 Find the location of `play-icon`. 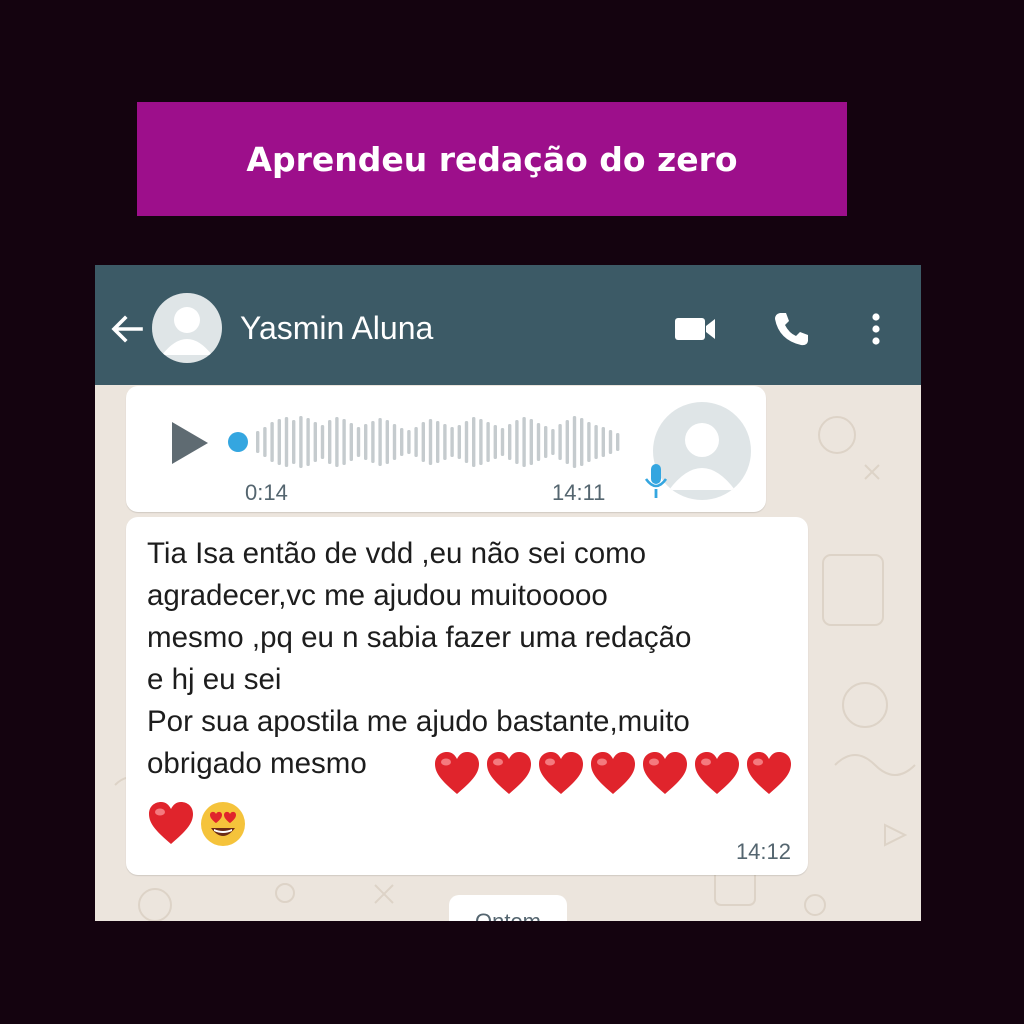

play-icon is located at coordinates (190, 443).